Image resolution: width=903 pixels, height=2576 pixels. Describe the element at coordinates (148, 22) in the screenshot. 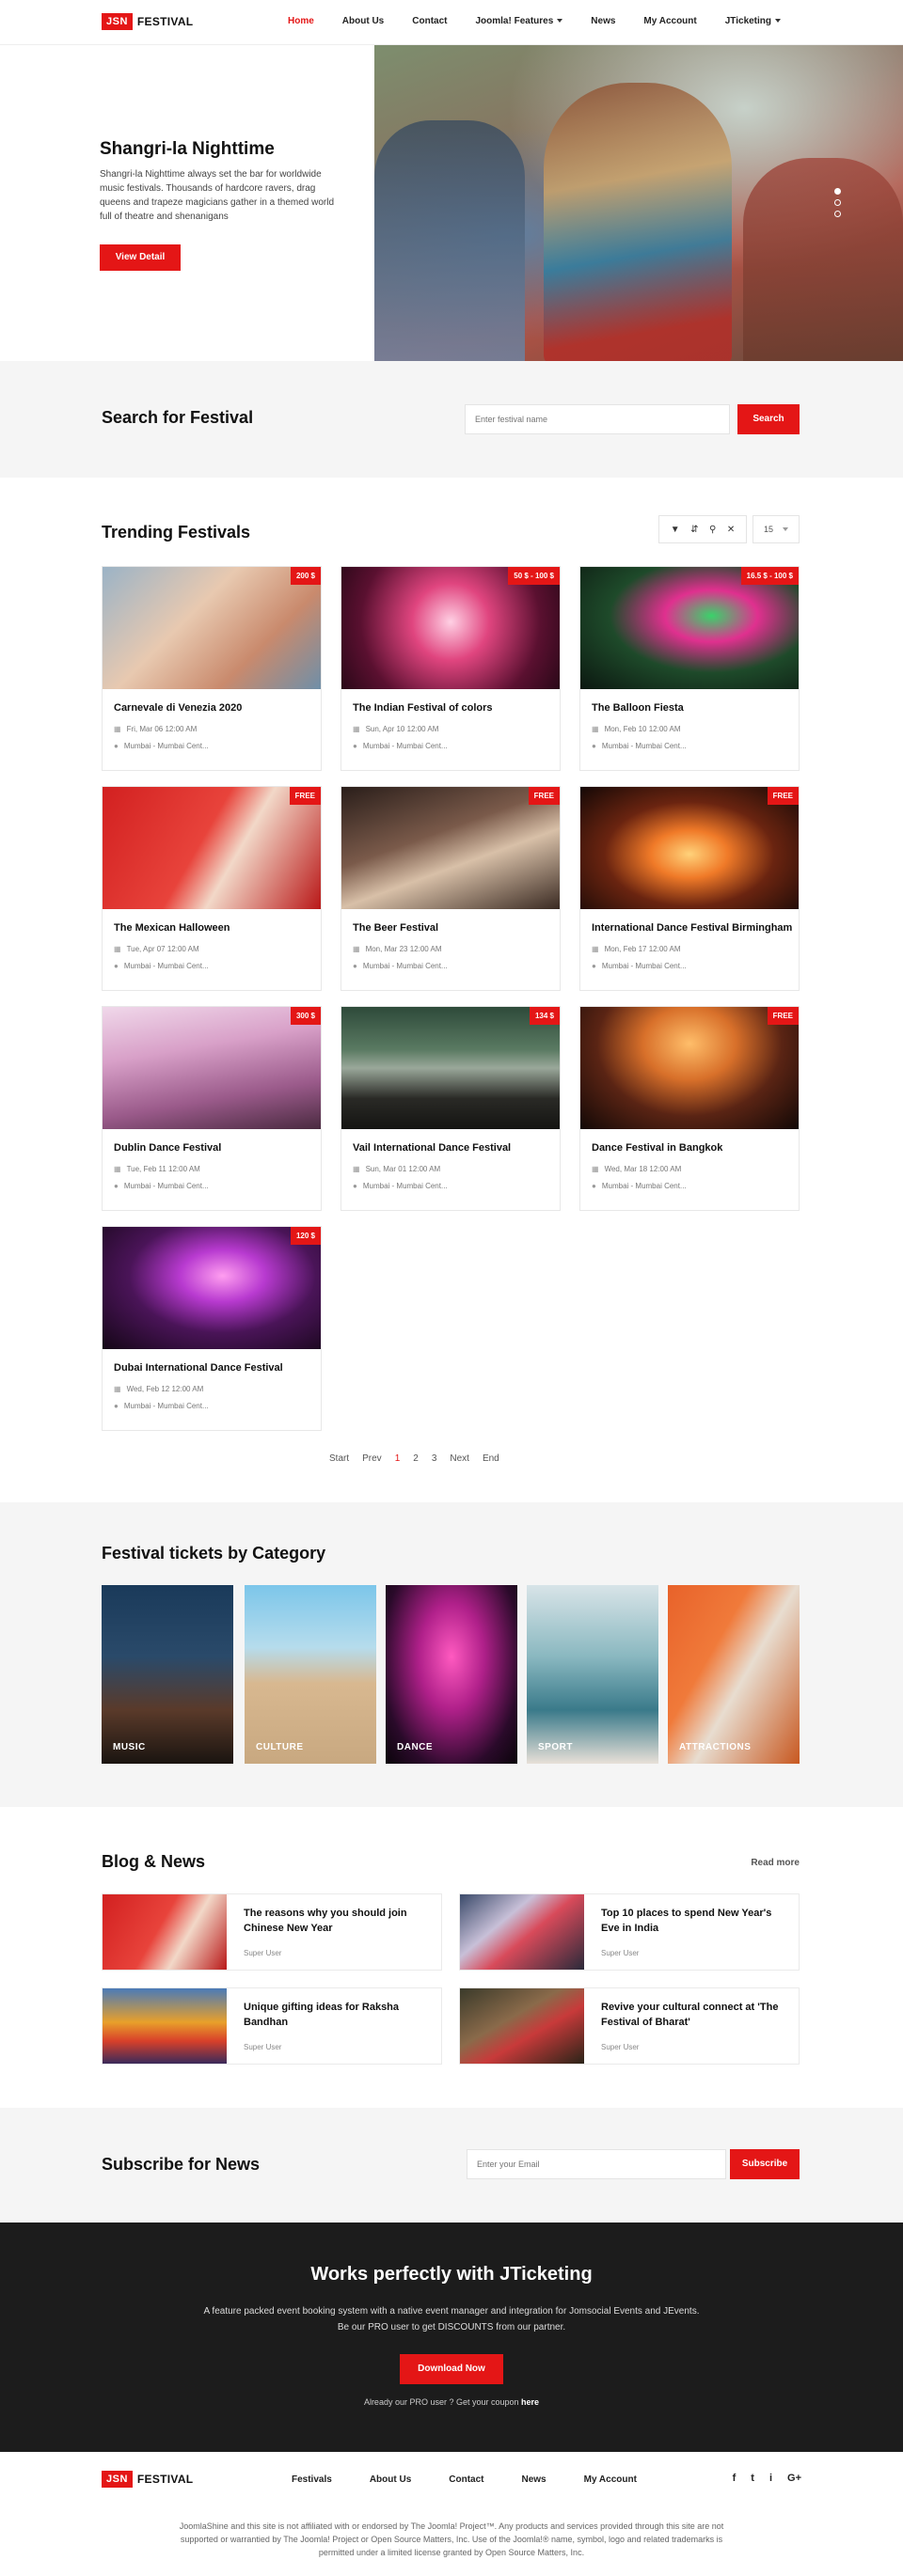

I see `site-logo: JSN FESTIVAL` at that location.